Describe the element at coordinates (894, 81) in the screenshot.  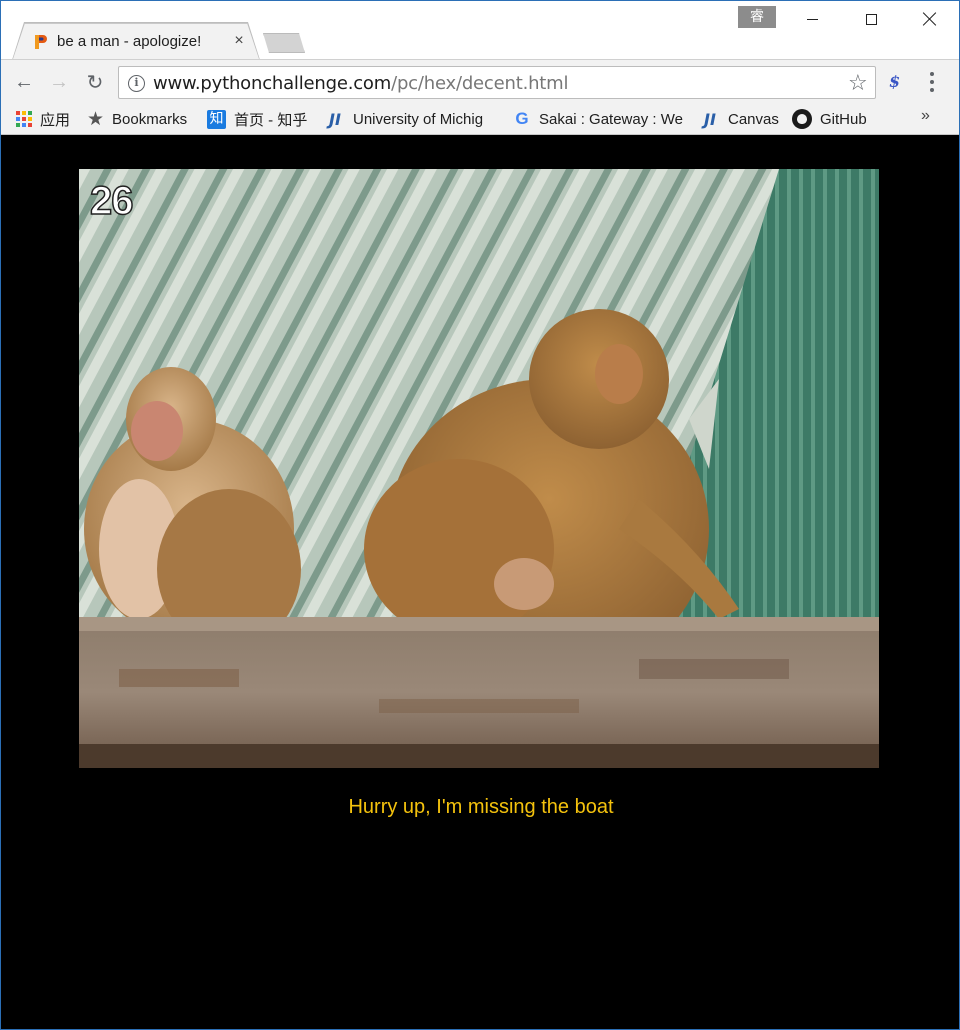
I see `extension-icon: $` at that location.